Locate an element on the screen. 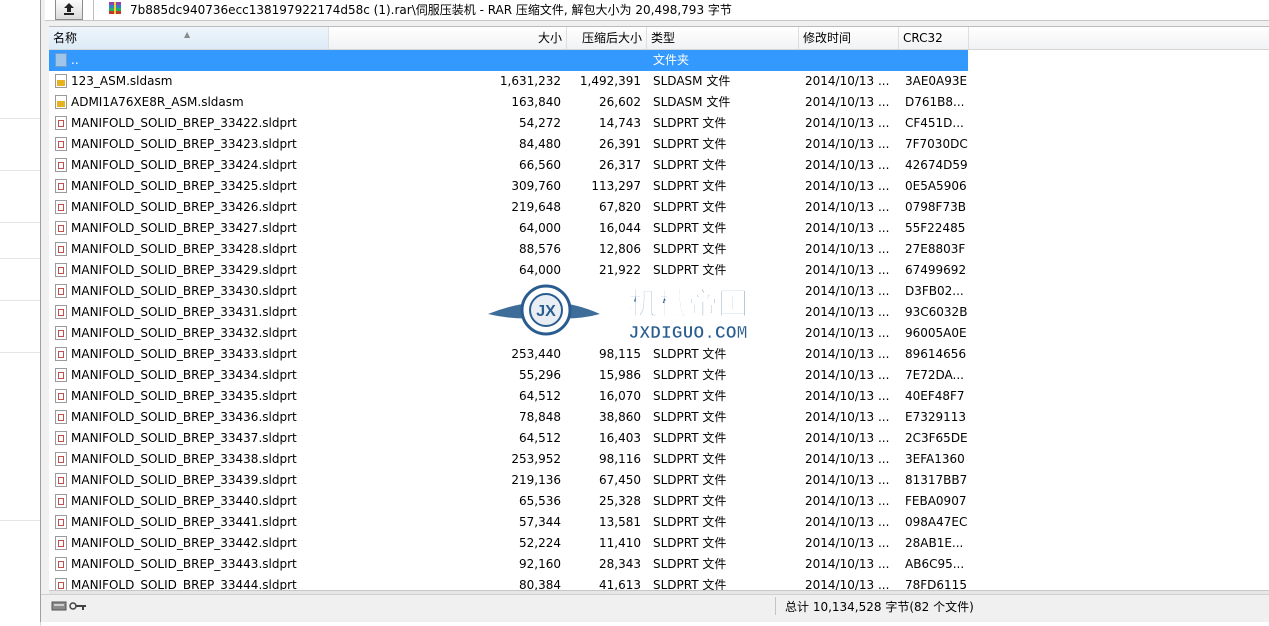 The width and height of the screenshot is (1269, 626). file-type: SLDASM 文件 is located at coordinates (692, 102).